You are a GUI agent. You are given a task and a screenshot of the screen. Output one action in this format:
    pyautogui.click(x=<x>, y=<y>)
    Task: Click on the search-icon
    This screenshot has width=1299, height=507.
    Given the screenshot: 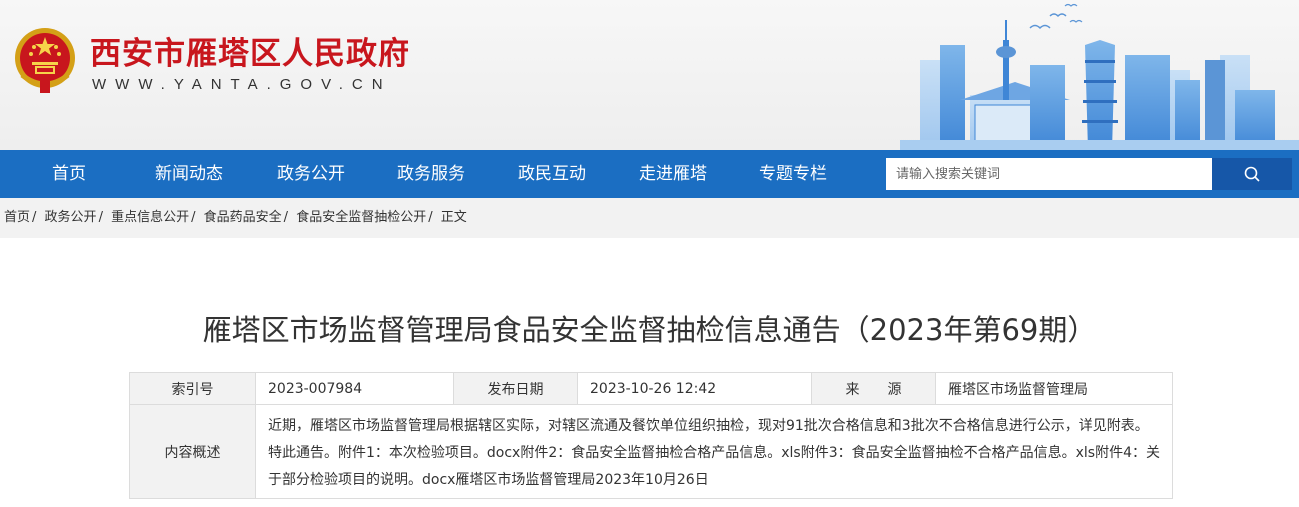 What is the action you would take?
    pyautogui.click(x=1252, y=174)
    